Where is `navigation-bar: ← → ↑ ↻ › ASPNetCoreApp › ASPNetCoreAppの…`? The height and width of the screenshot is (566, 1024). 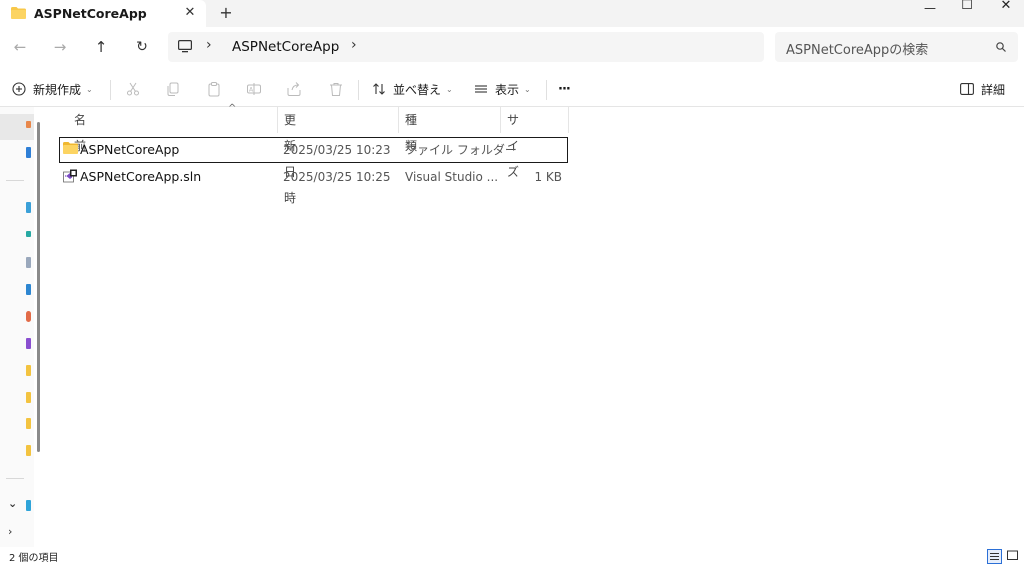 navigation-bar: ← → ↑ ↻ › ASPNetCoreApp › ASPNetCoreAppの… is located at coordinates (512, 47).